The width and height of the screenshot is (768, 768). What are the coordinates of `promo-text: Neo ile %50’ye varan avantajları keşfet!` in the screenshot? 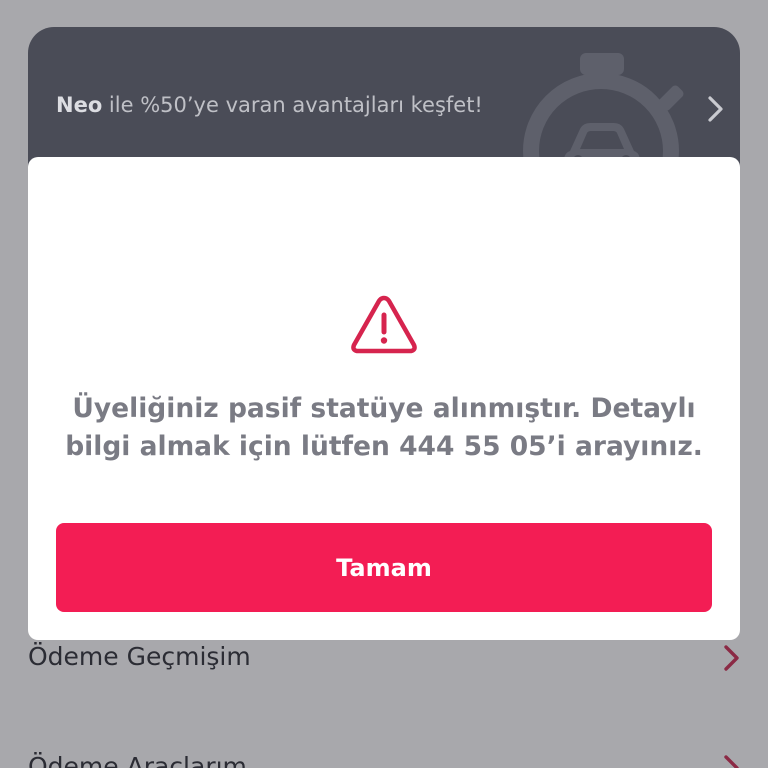 It's located at (269, 105).